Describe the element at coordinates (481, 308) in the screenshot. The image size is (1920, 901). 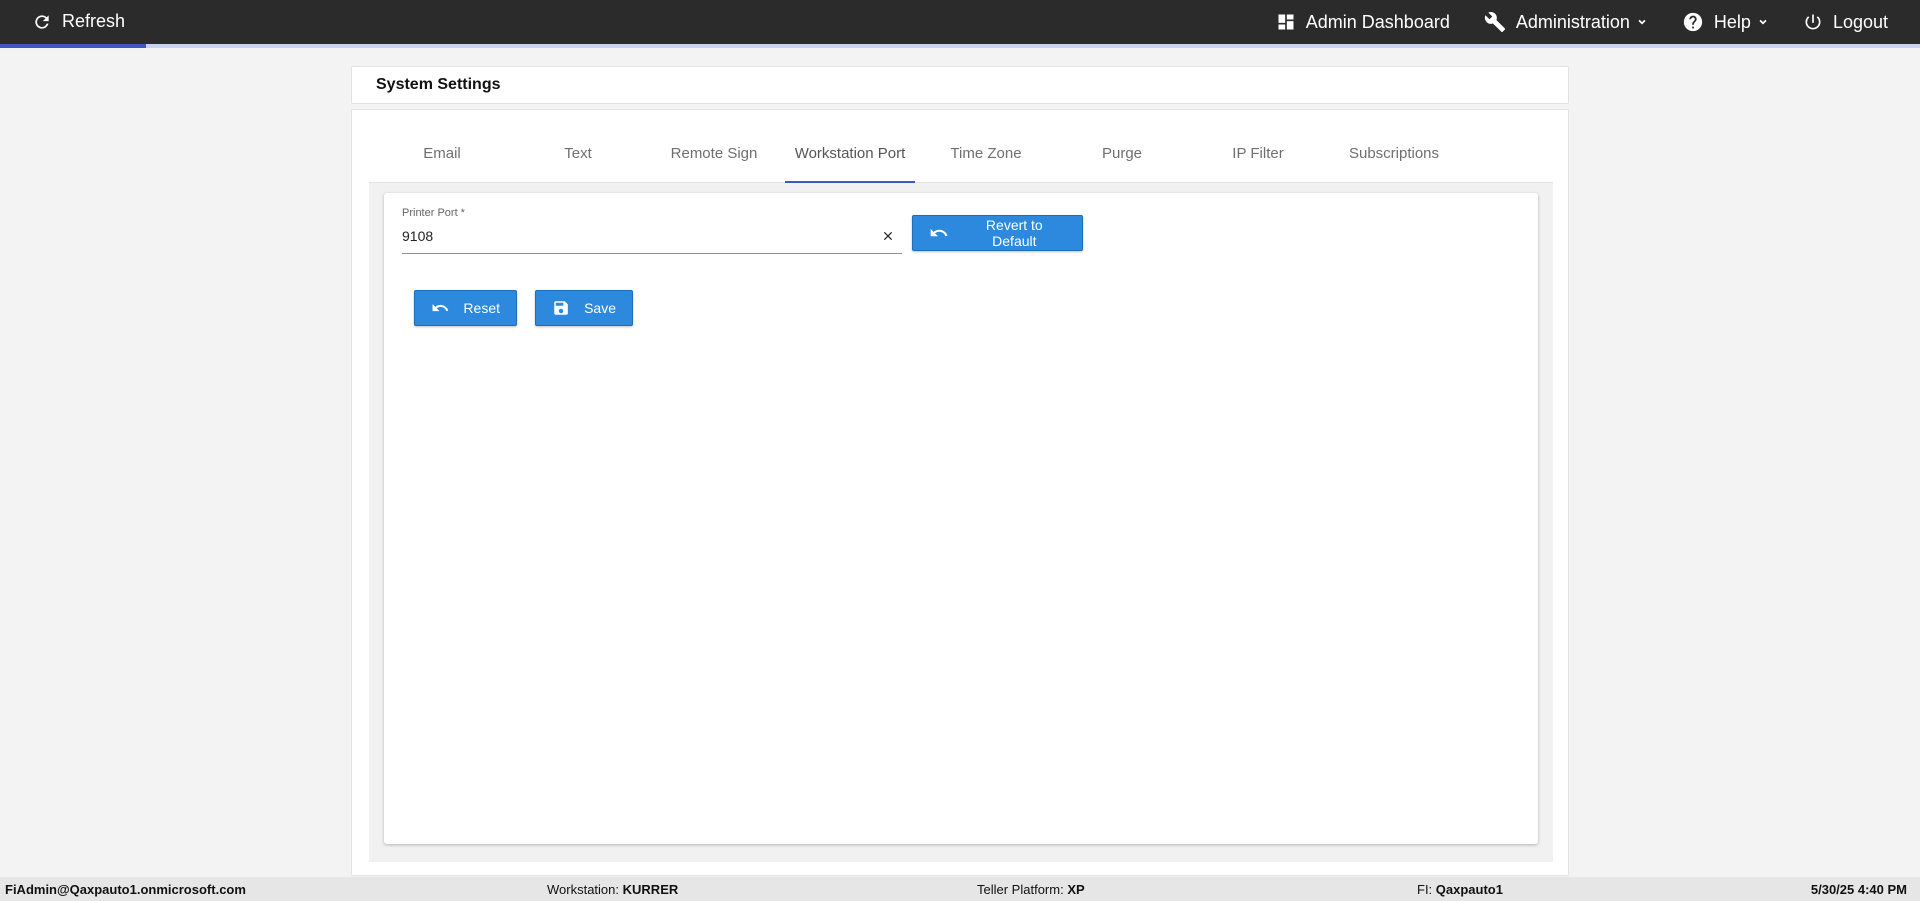
I see `reset-label: Reset` at that location.